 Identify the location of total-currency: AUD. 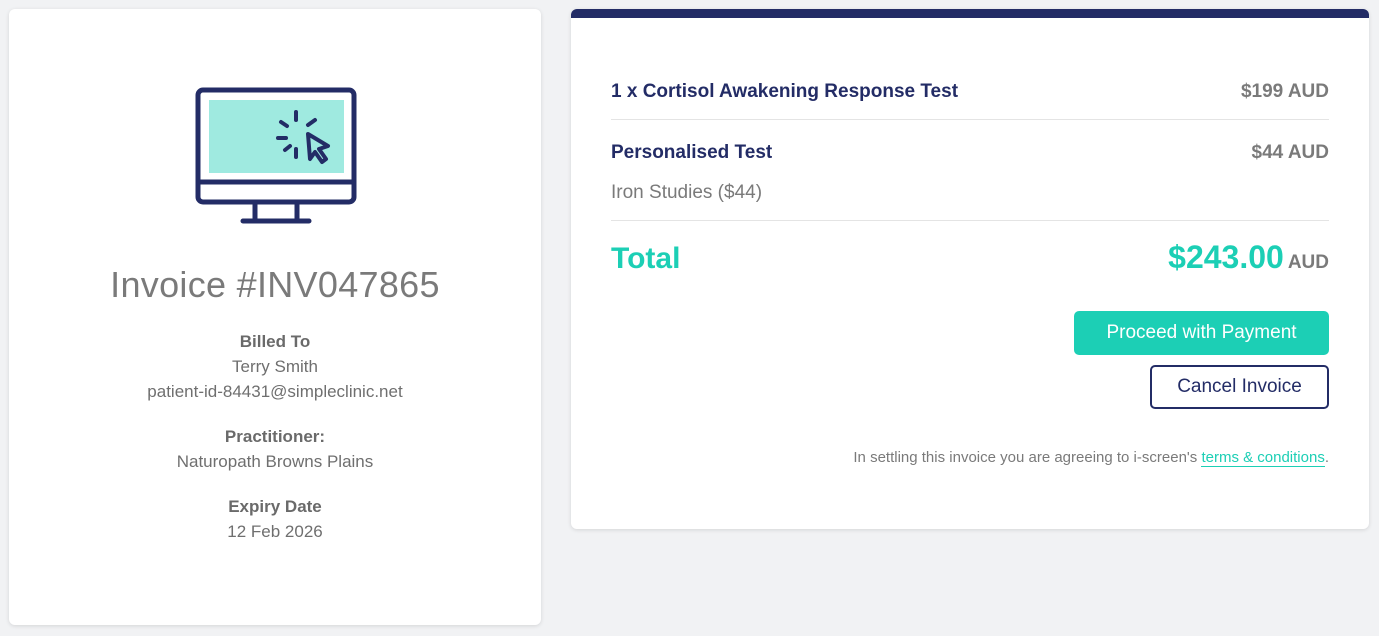
(1308, 262).